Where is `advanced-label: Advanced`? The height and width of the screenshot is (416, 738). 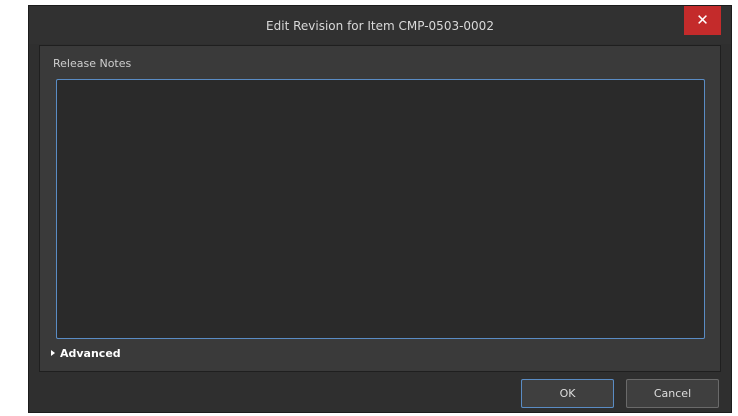 advanced-label: Advanced is located at coordinates (90, 353).